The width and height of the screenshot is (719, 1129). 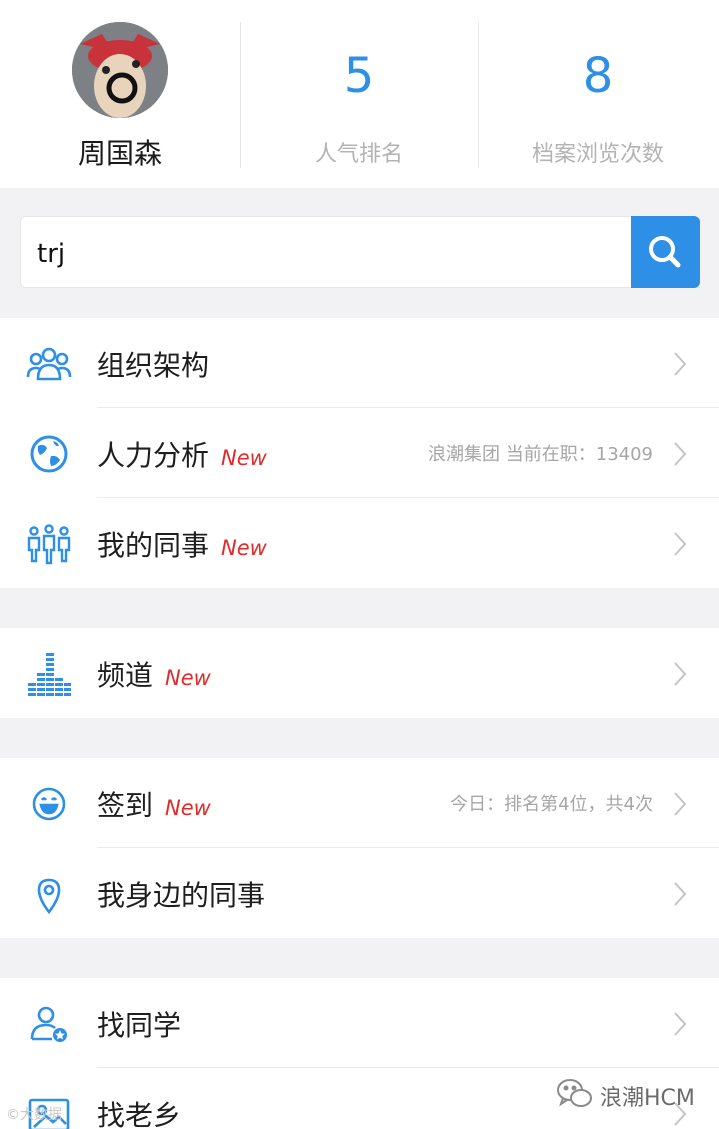 I want to click on watermark-right: 浪潮HCM, so click(x=625, y=1096).